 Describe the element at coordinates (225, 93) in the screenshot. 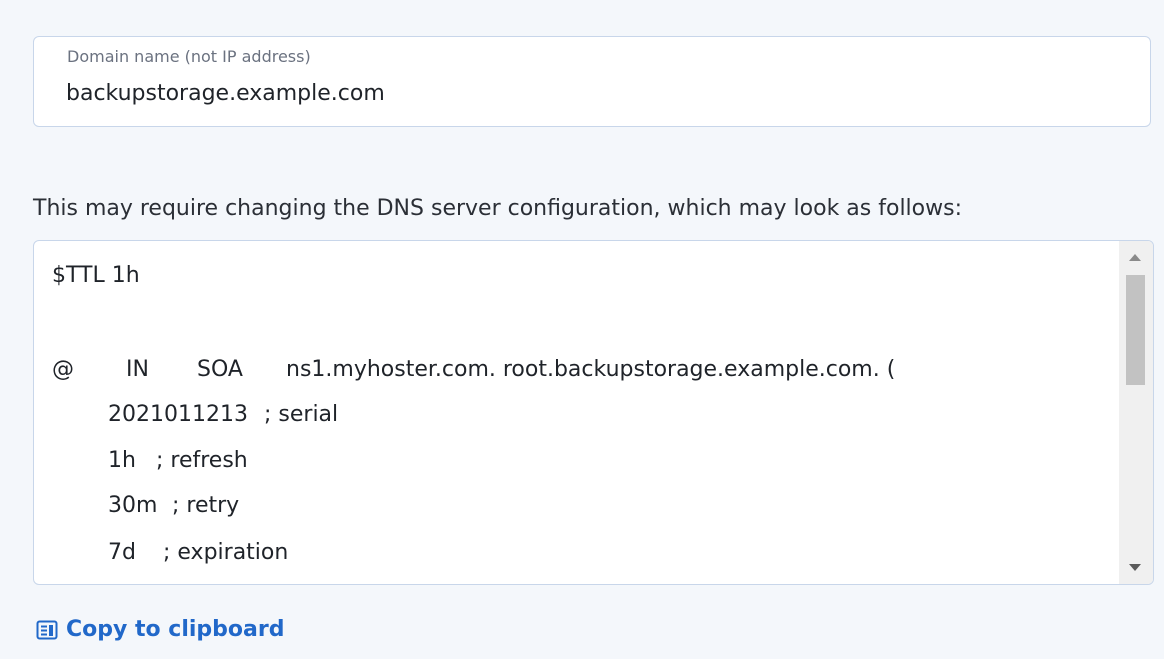

I see `domain-name-input: backupstorage.example.com` at that location.